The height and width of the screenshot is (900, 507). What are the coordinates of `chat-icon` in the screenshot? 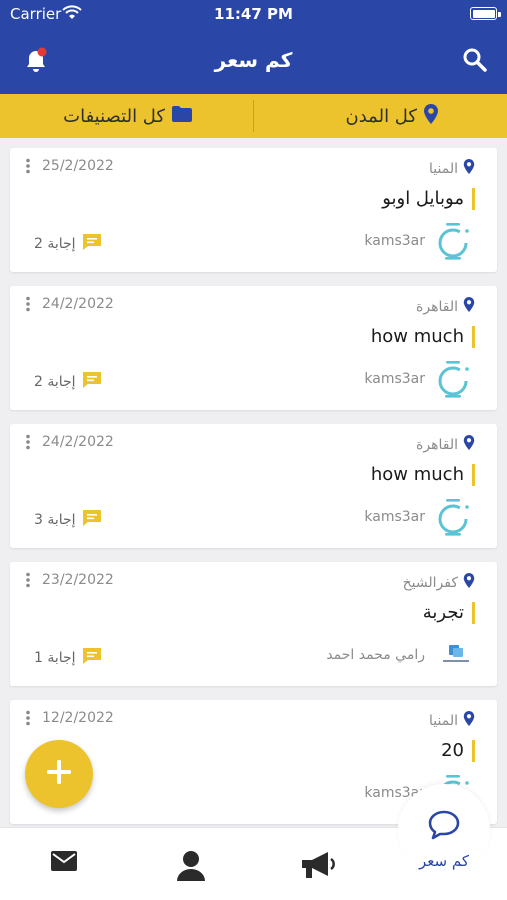 It's located at (444, 825).